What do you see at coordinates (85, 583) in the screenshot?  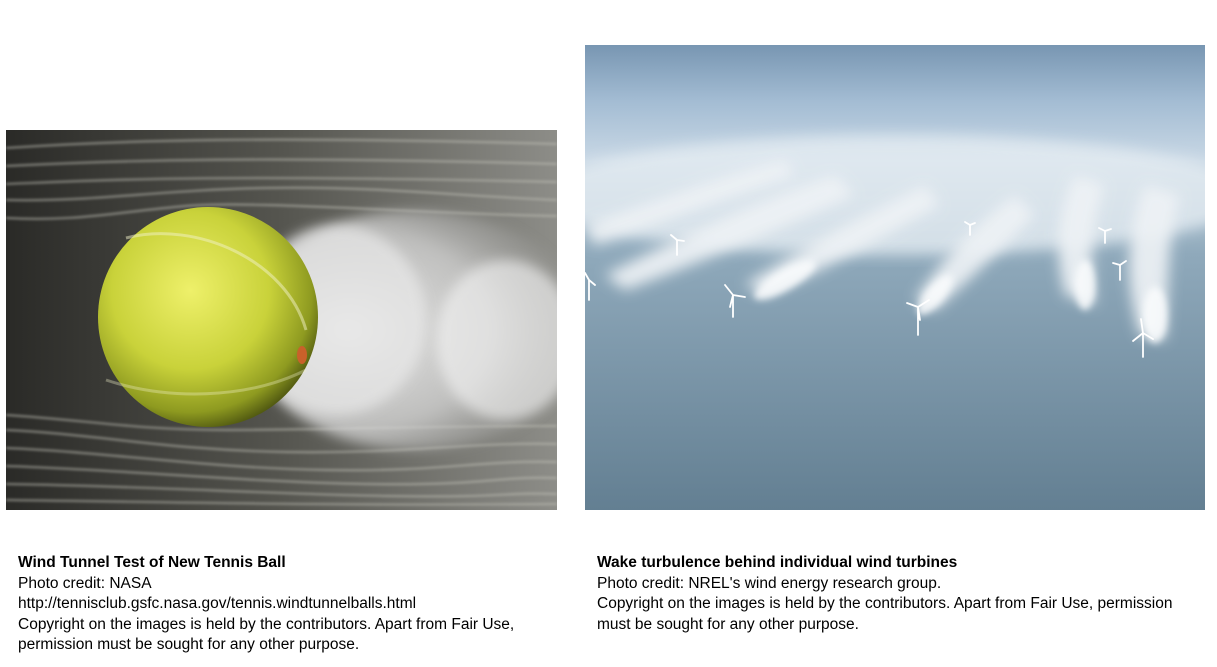 I see `left-caption-credit: Photo credit: NASA` at bounding box center [85, 583].